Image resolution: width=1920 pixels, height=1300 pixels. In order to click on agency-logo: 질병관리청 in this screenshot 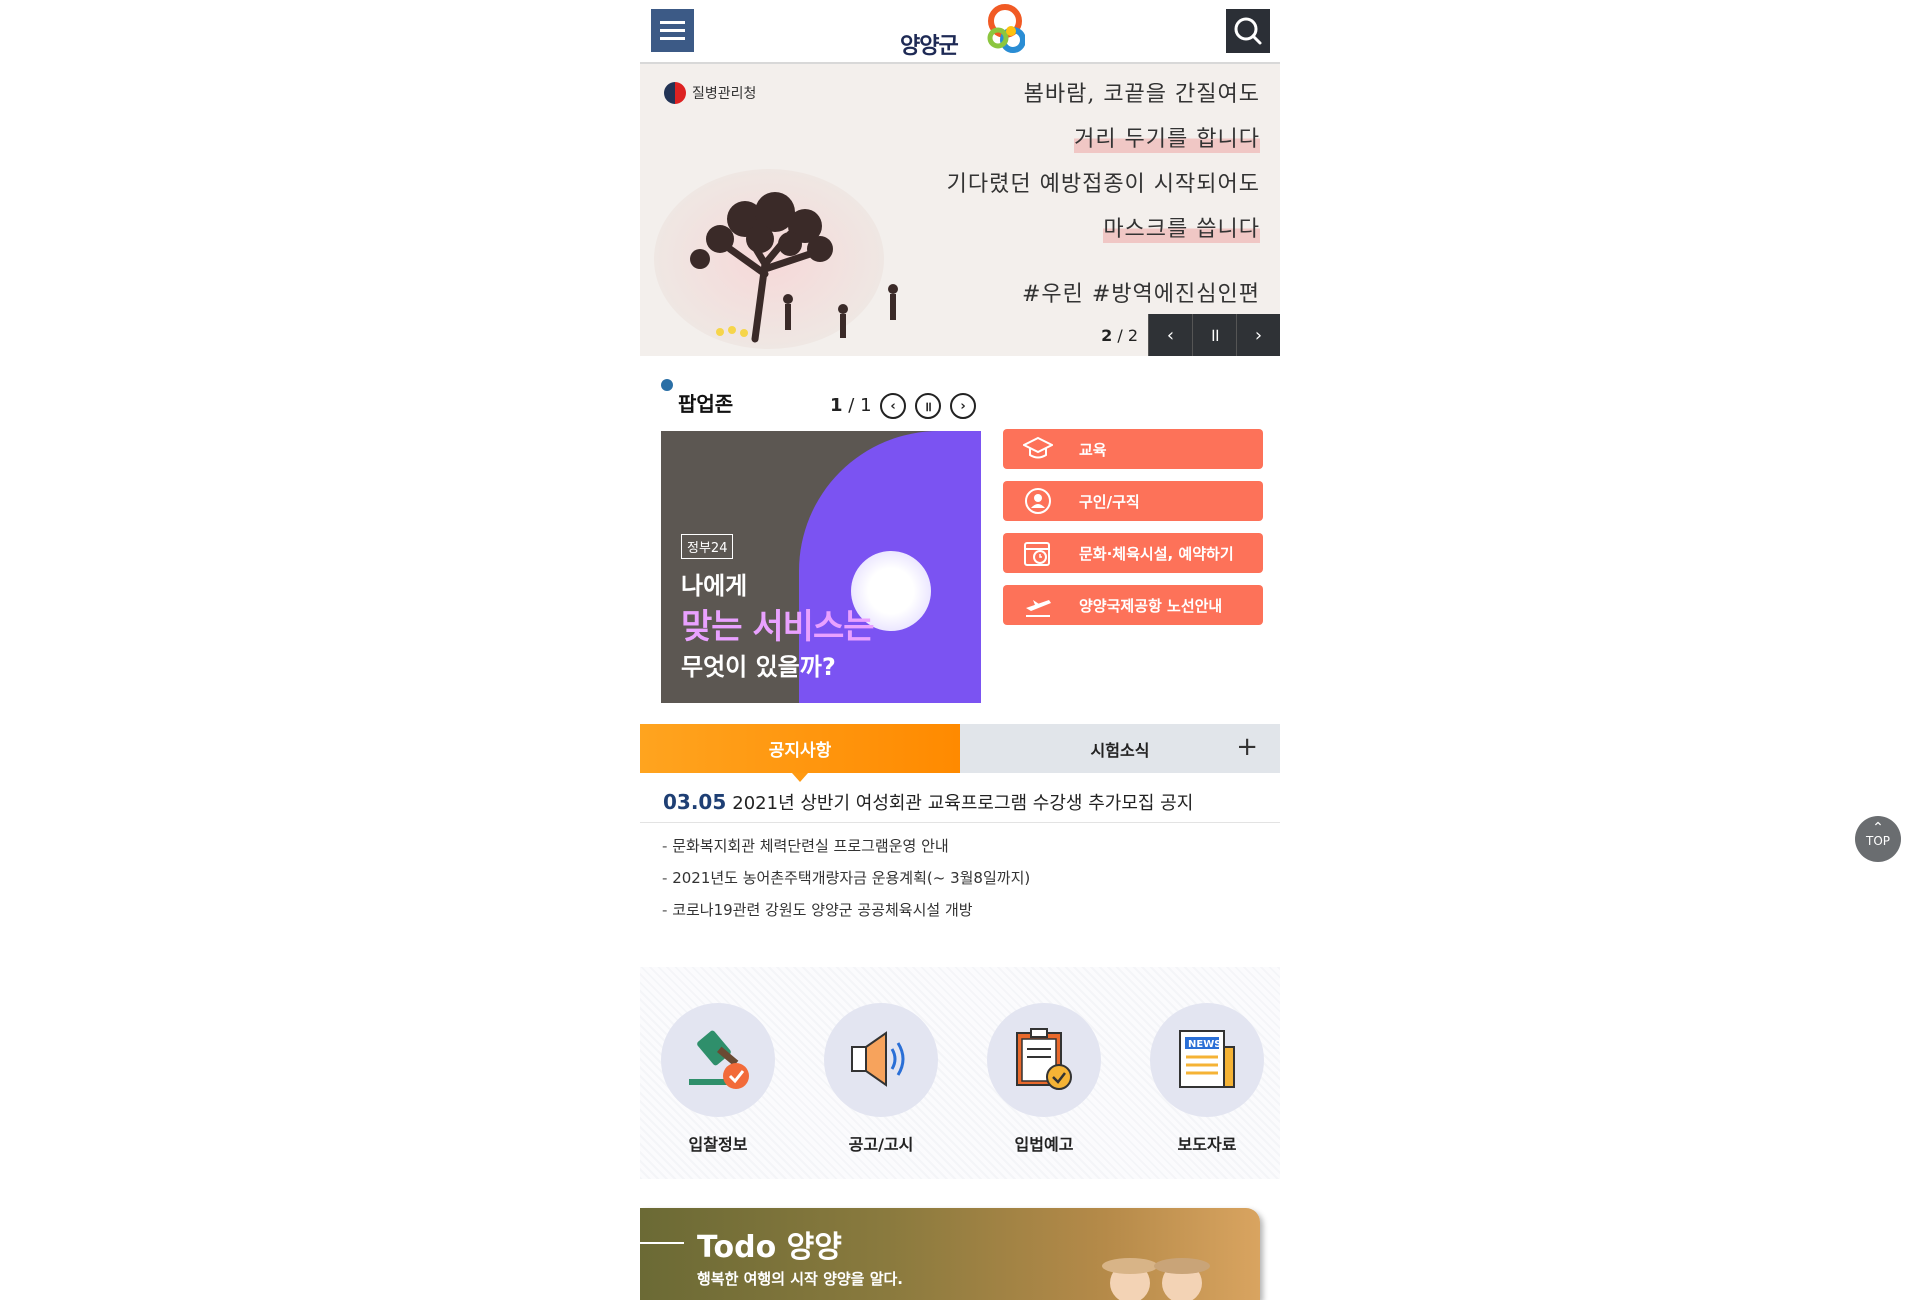, I will do `click(710, 93)`.